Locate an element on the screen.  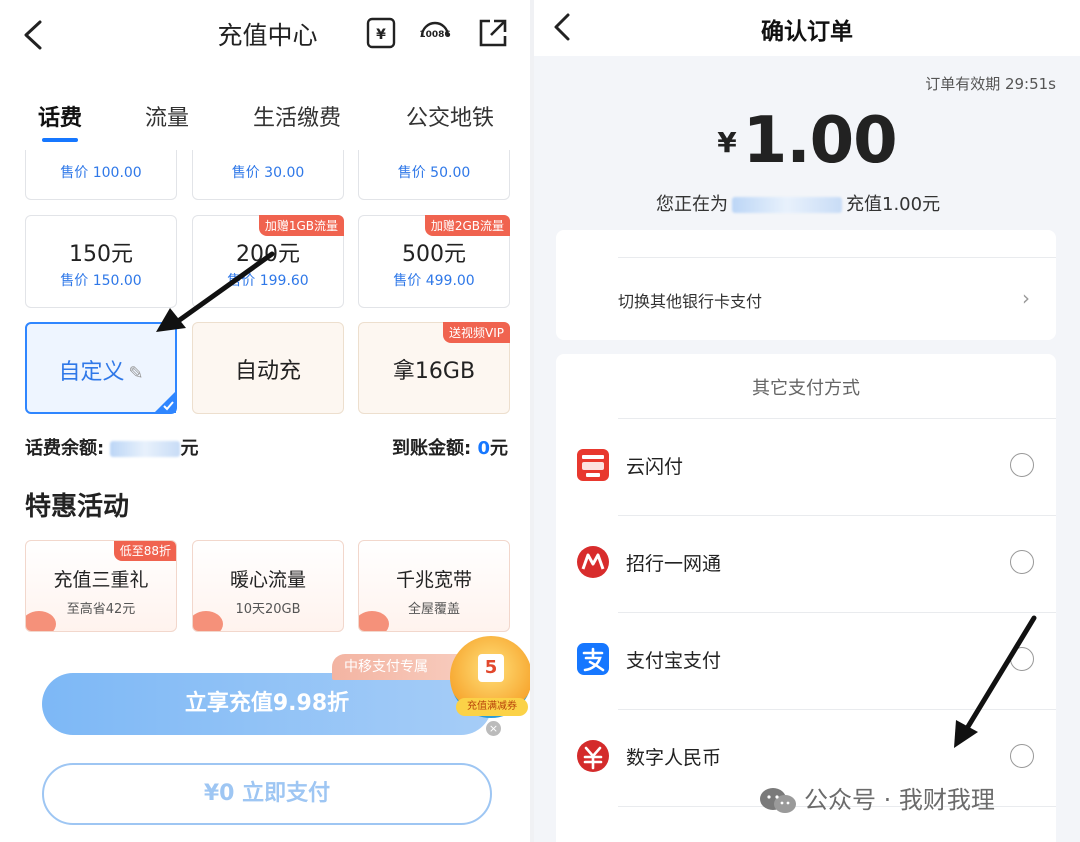
tab-data: 流量 is located at coordinates (167, 116).